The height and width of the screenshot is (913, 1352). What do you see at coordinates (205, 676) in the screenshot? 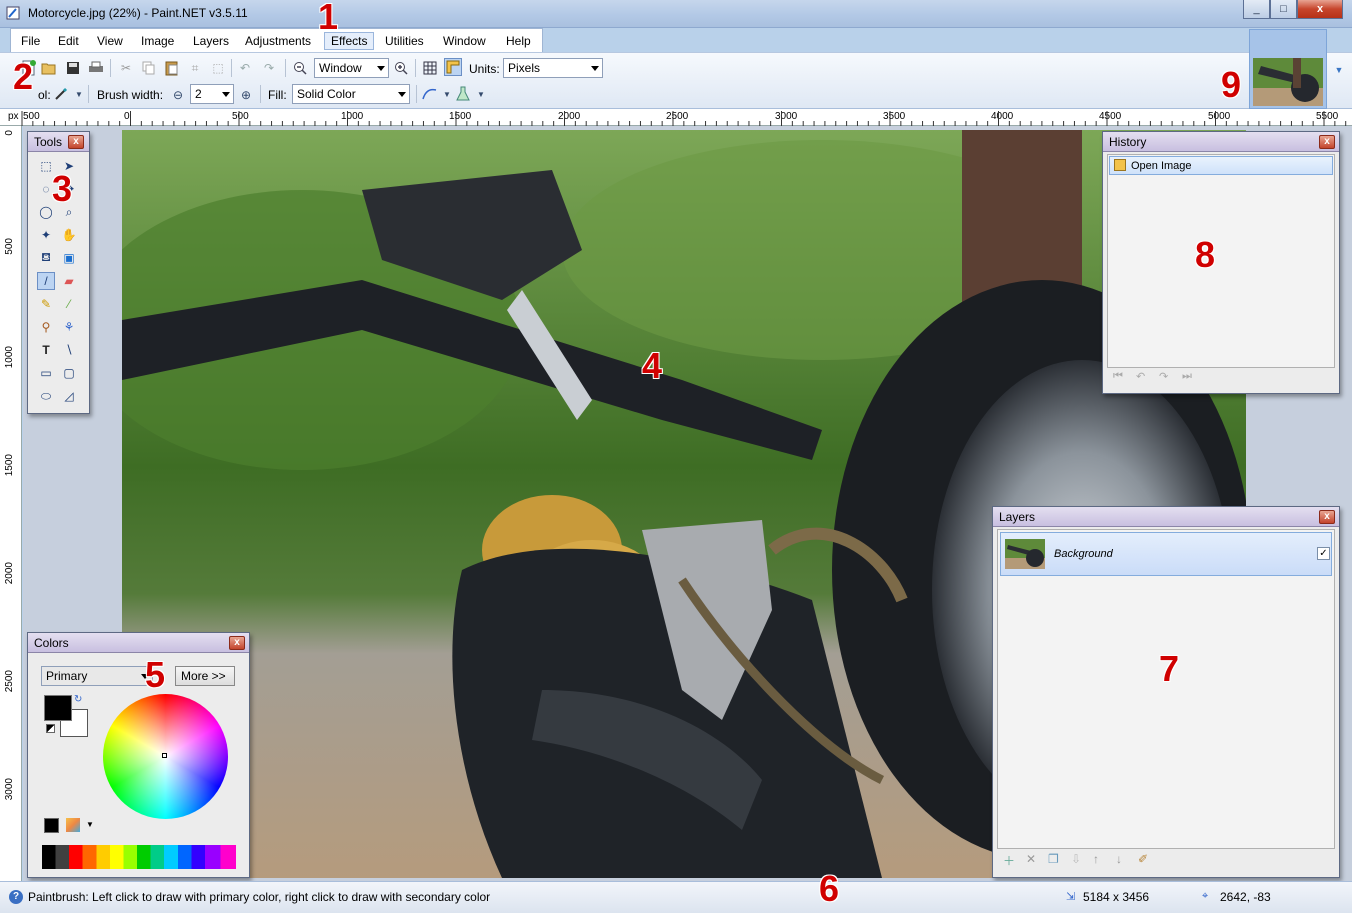
I see `more-colors-button: More >>` at bounding box center [205, 676].